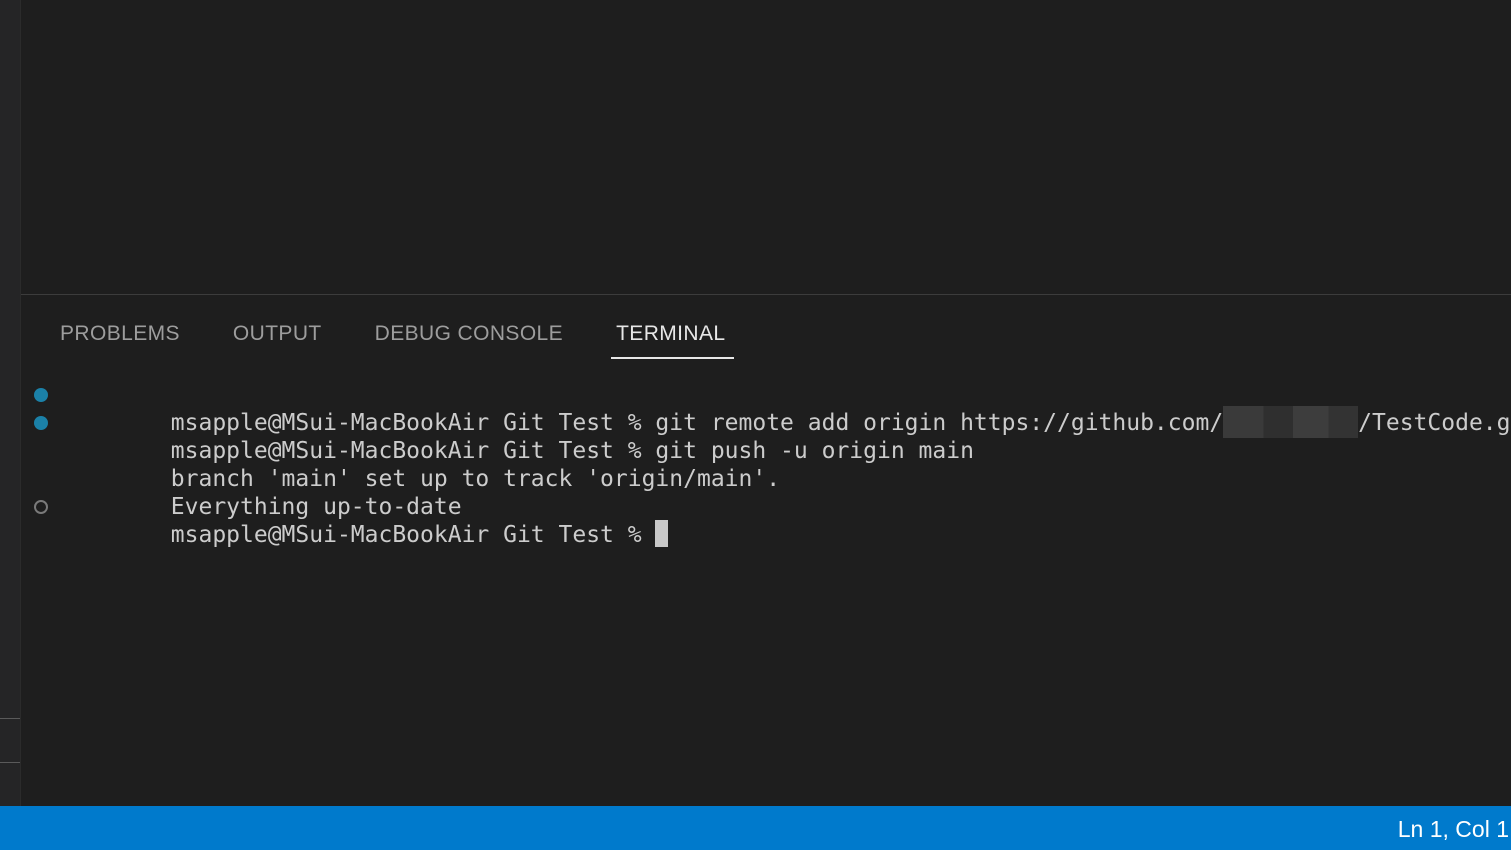  I want to click on terminal-cursor, so click(662, 533).